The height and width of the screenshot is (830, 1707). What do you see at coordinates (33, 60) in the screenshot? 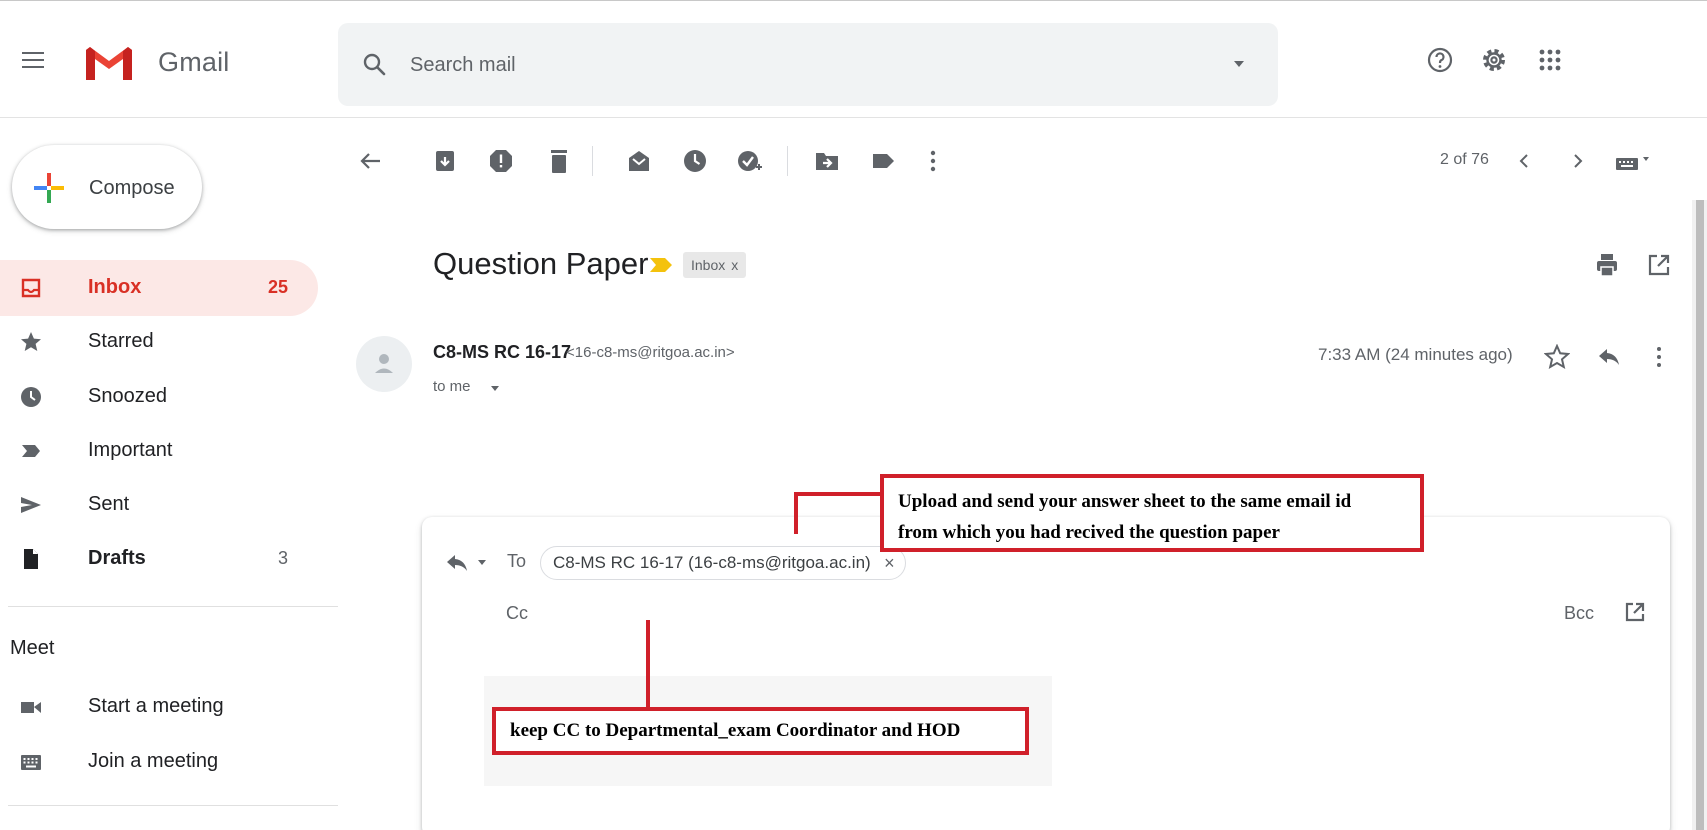
I see `hamburger-menu-icon` at bounding box center [33, 60].